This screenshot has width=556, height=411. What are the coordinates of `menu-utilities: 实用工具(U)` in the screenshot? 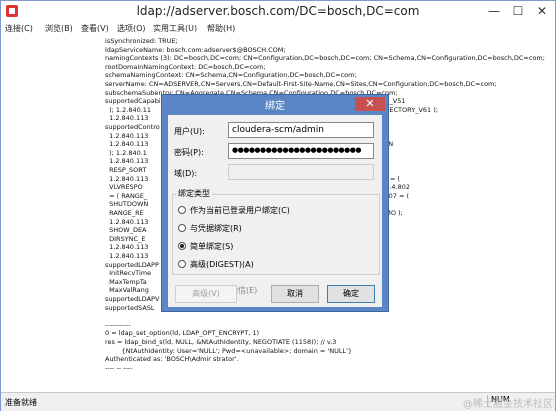 It's located at (175, 28).